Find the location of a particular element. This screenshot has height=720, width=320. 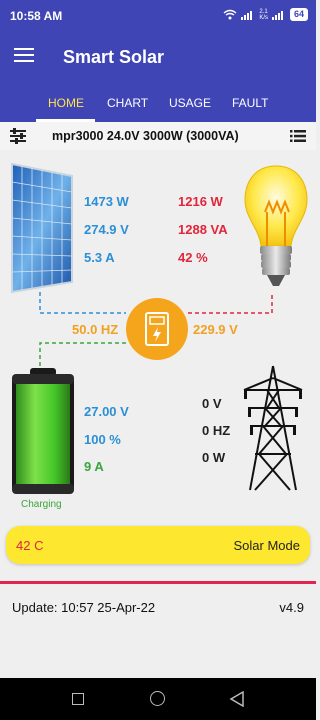

solar-voltage: 274.9 V is located at coordinates (106, 229).